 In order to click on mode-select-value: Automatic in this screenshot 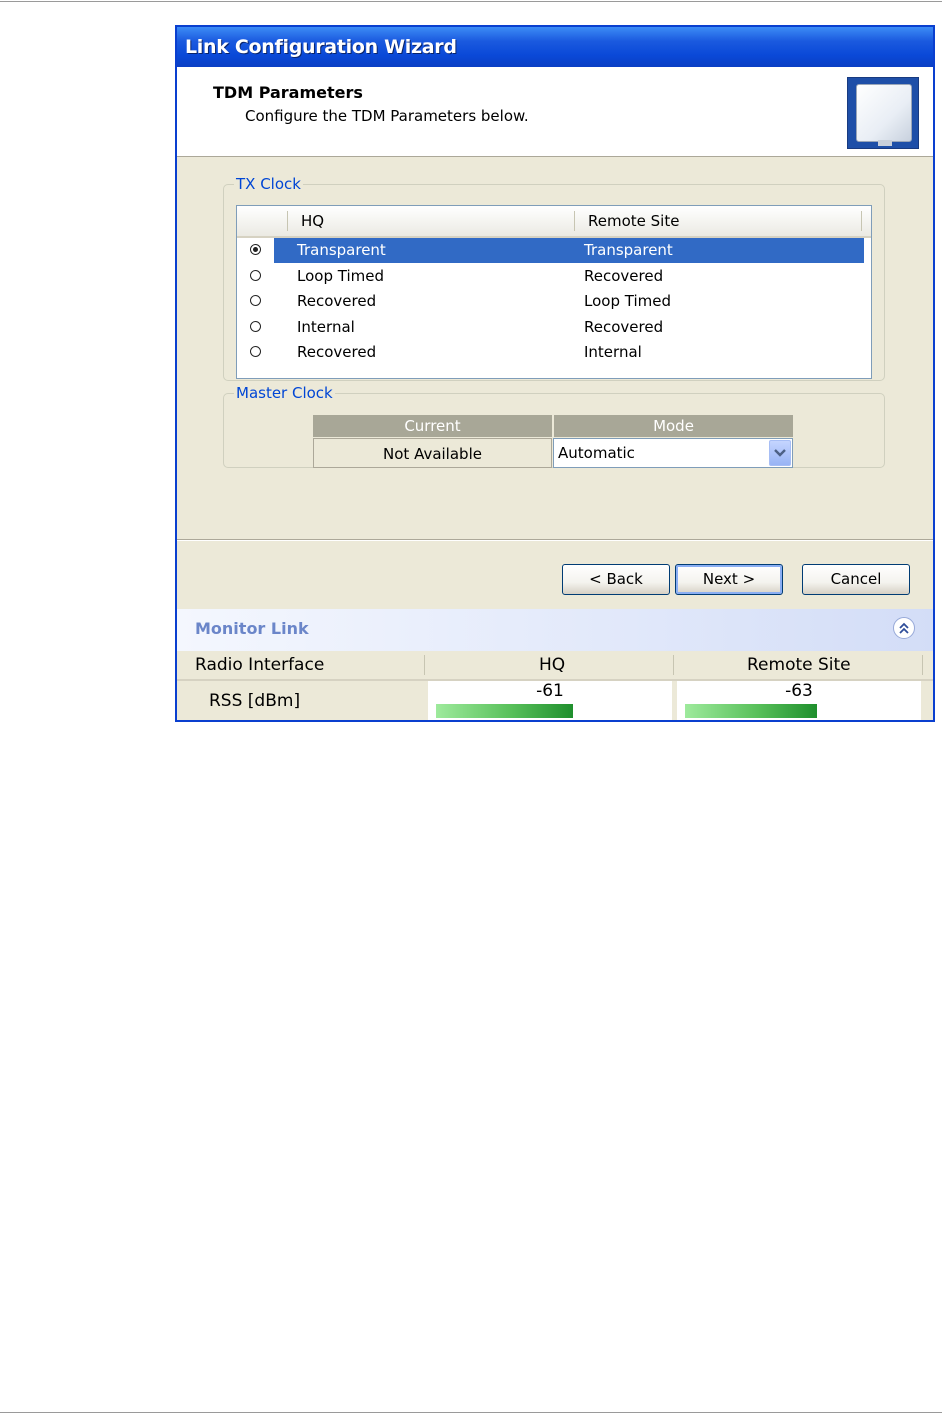, I will do `click(596, 453)`.